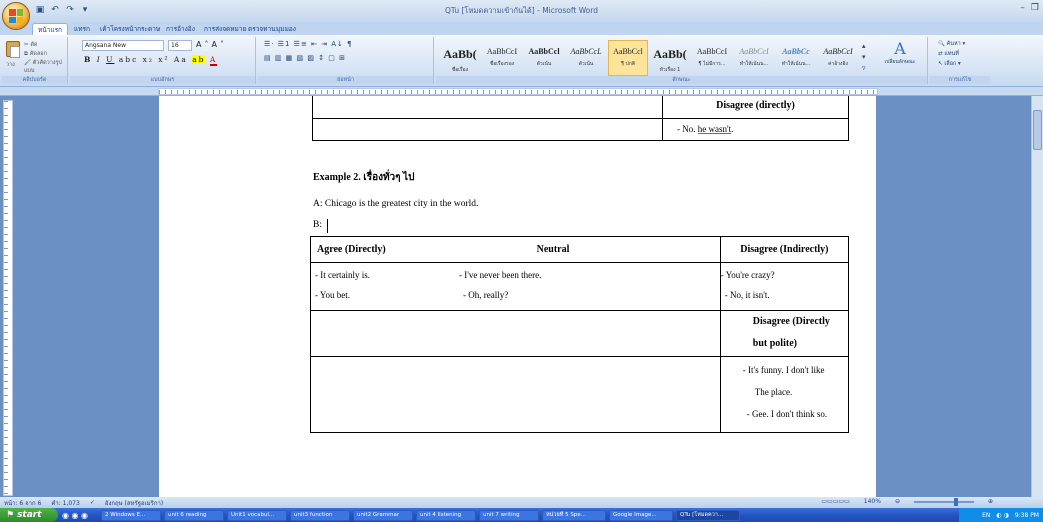 The height and width of the screenshot is (522, 1043). I want to click on style-sample: AaBb(, so click(670, 54).